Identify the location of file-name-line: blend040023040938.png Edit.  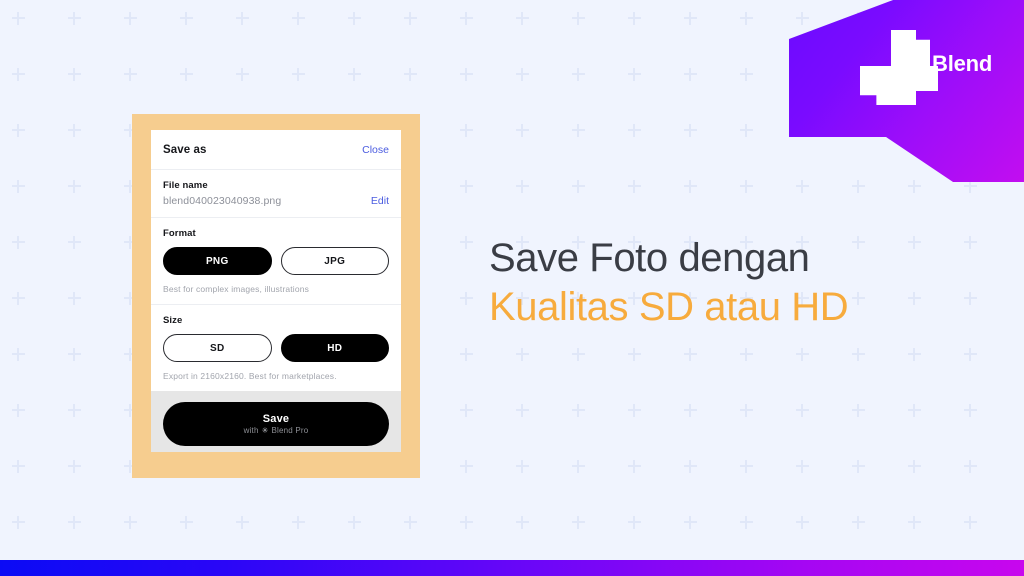
(276, 201).